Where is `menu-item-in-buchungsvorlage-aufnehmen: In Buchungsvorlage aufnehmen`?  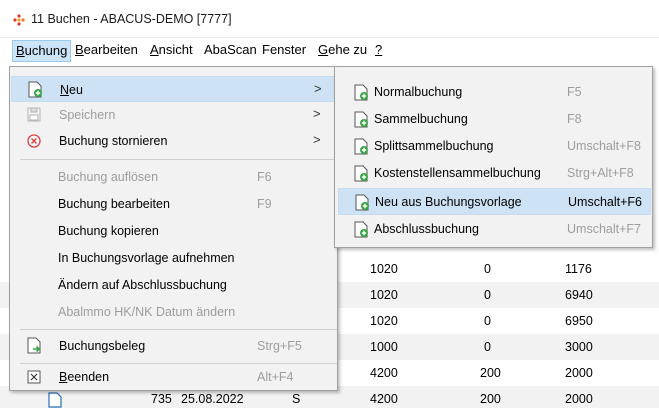 menu-item-in-buchungsvorlage-aufnehmen: In Buchungsvorlage aufnehmen is located at coordinates (174, 258).